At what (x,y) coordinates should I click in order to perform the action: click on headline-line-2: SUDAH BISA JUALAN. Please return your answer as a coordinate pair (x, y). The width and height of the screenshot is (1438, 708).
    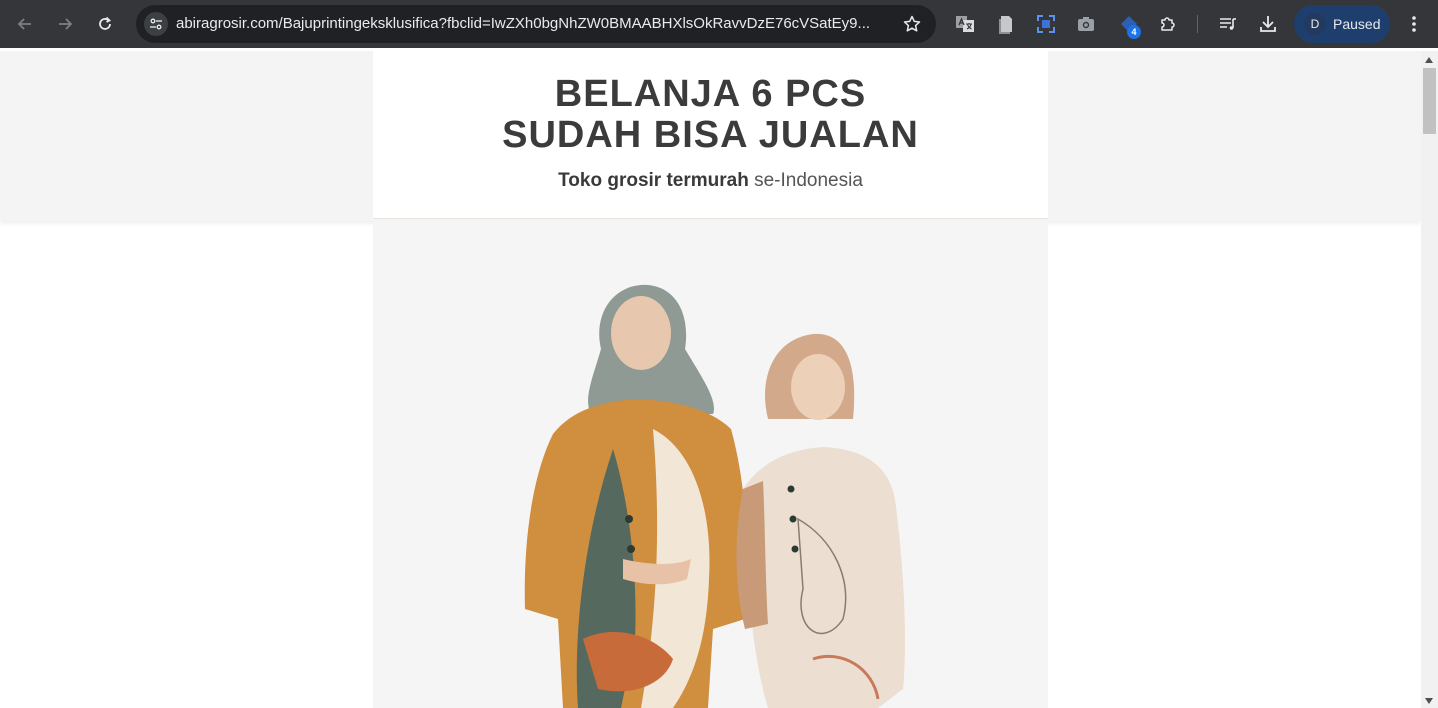
    Looking at the image, I should click on (710, 135).